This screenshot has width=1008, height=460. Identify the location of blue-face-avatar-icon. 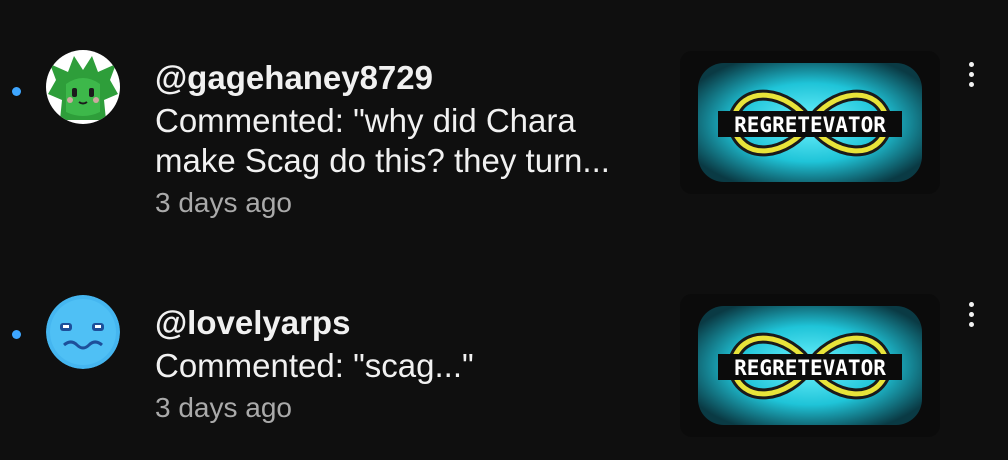
(83, 332).